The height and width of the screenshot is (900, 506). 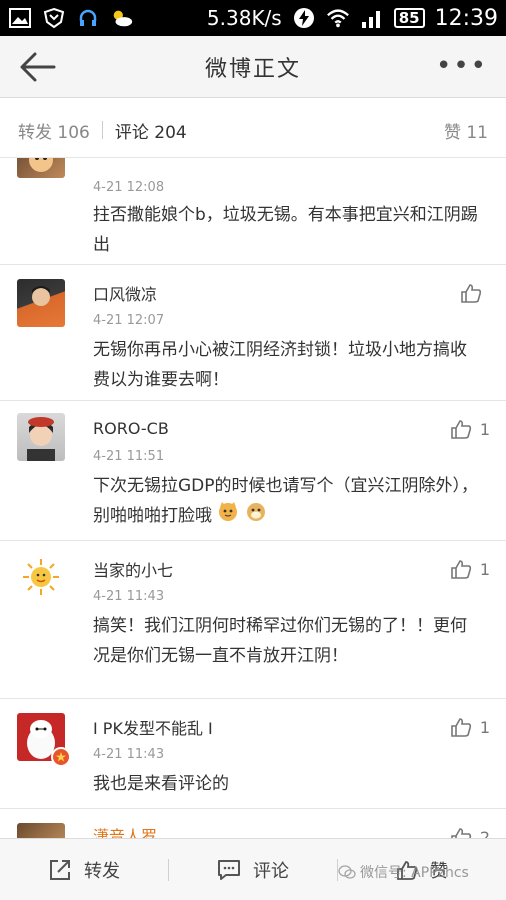 What do you see at coordinates (271, 871) in the screenshot?
I see `comment-label: 评论` at bounding box center [271, 871].